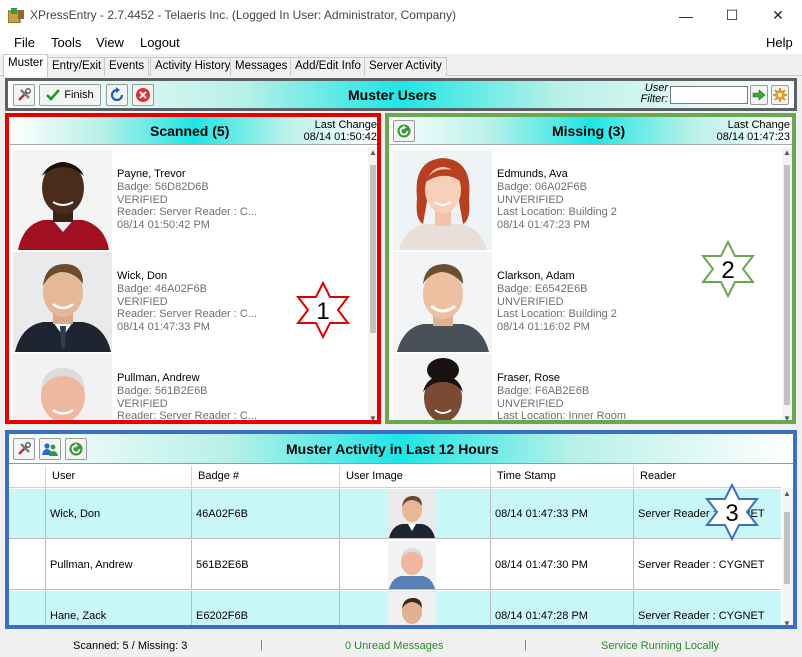 The height and width of the screenshot is (657, 802). Describe the element at coordinates (405, 66) in the screenshot. I see `tab-server-activity: Server Activity` at that location.